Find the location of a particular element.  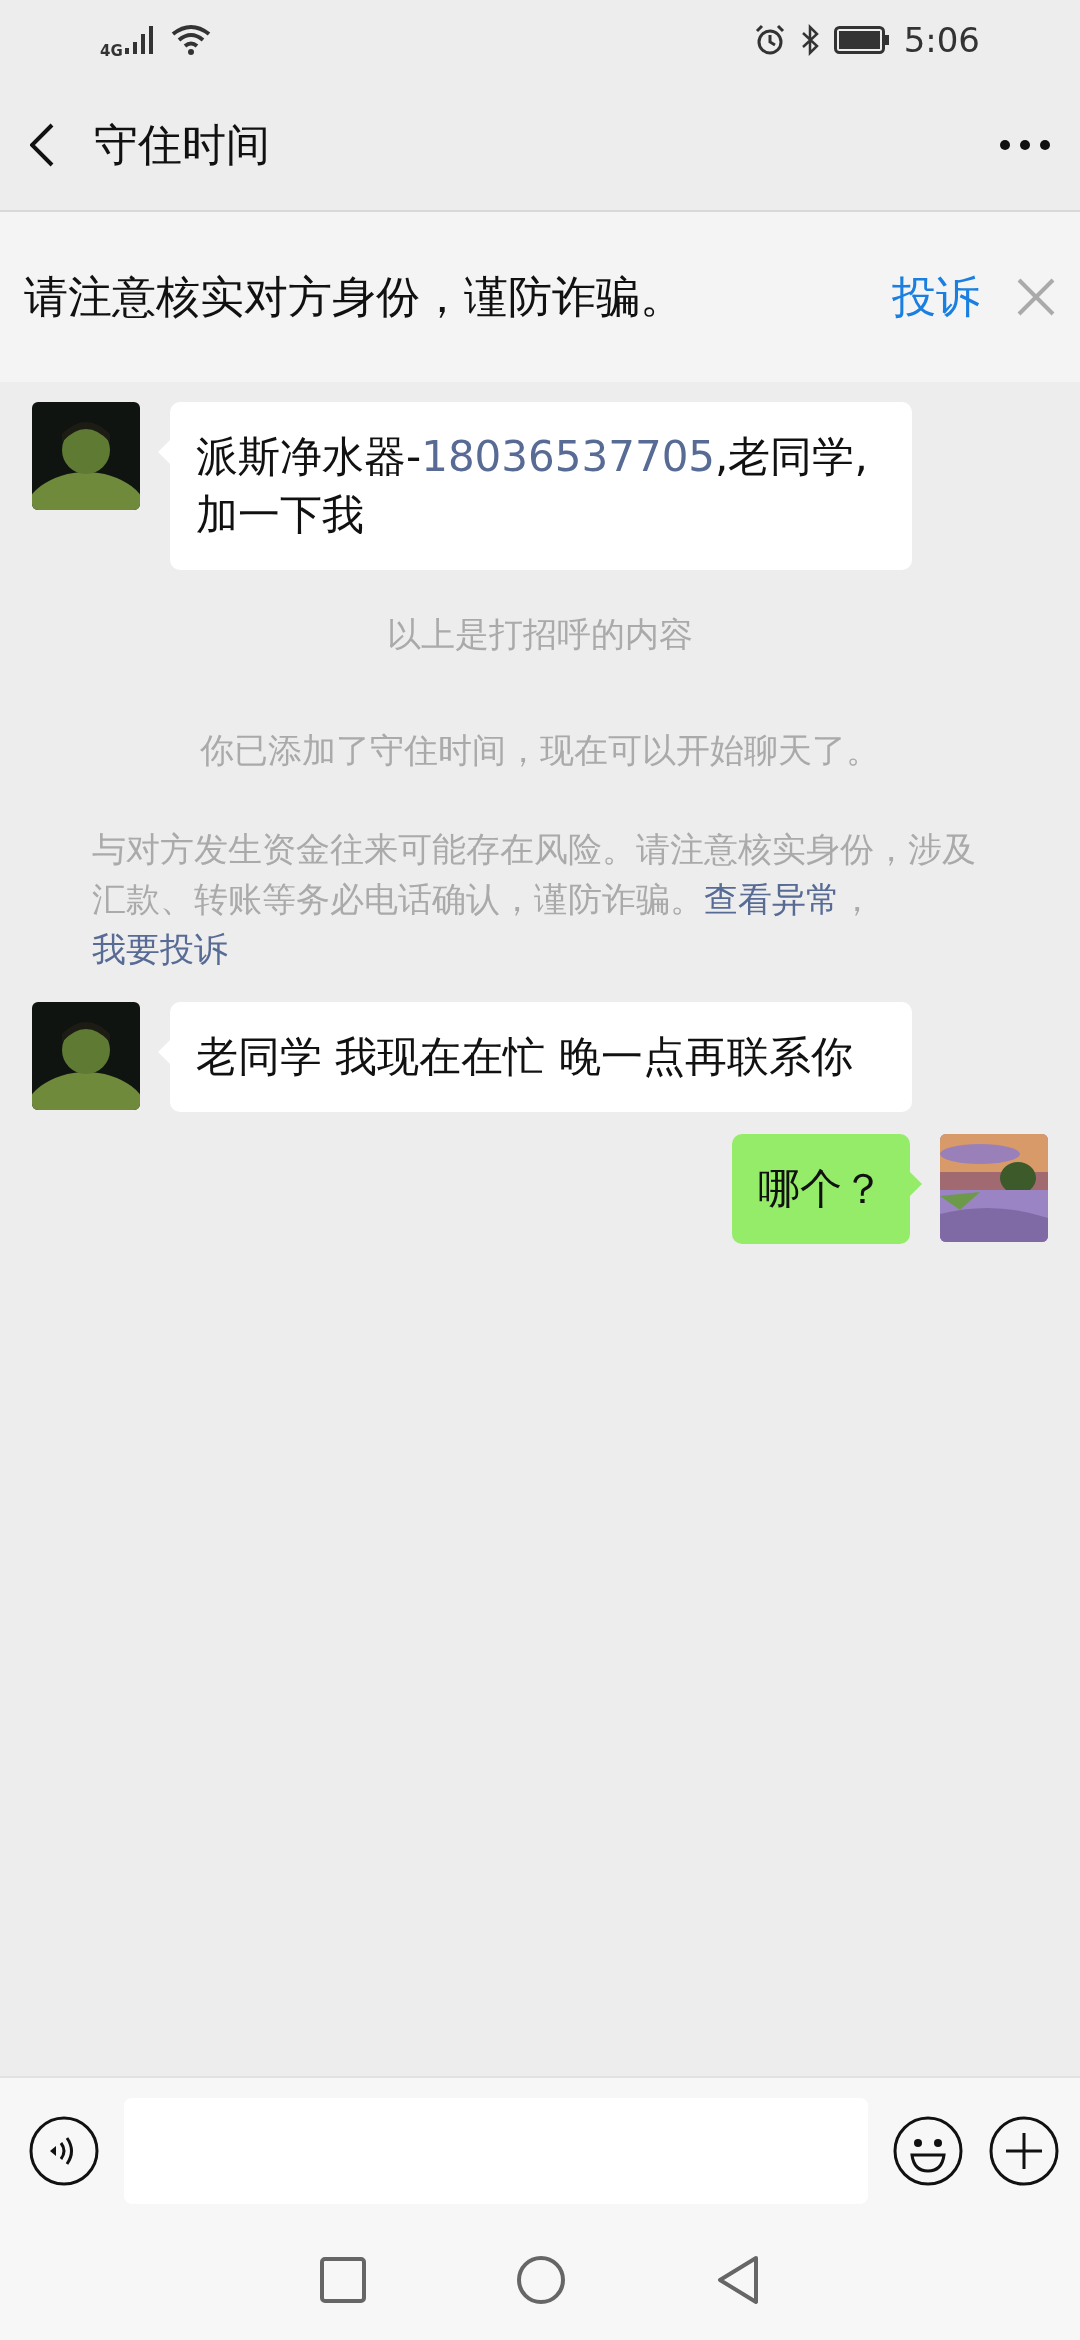

network-type: 4G is located at coordinates (111, 51).